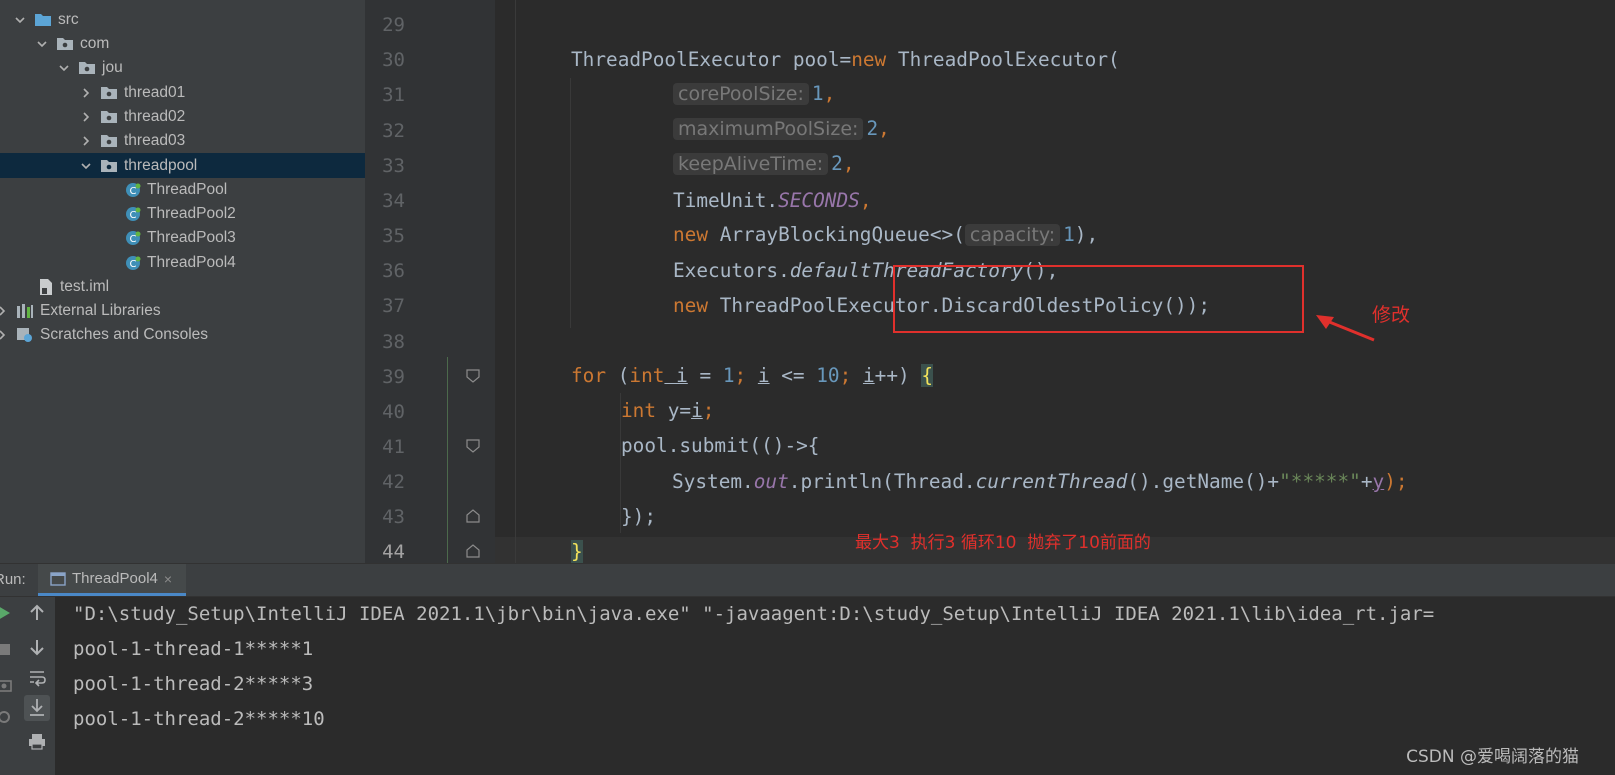 The image size is (1615, 775). Describe the element at coordinates (112, 580) in the screenshot. I see `tab-threadpool4: ThreadPool4 ×` at that location.